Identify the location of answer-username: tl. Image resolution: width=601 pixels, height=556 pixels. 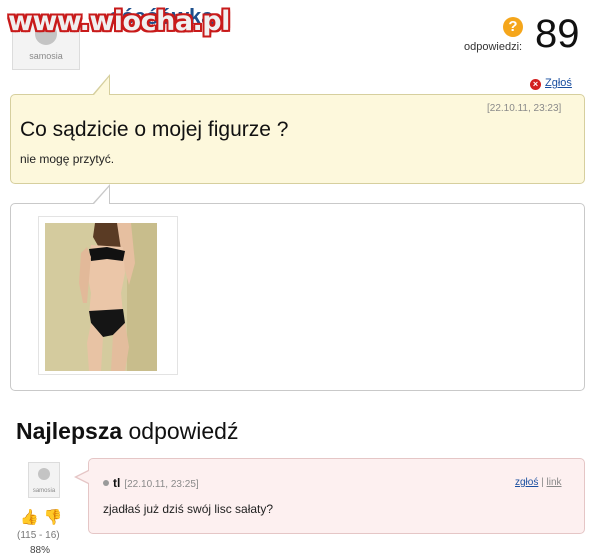
(116, 483).